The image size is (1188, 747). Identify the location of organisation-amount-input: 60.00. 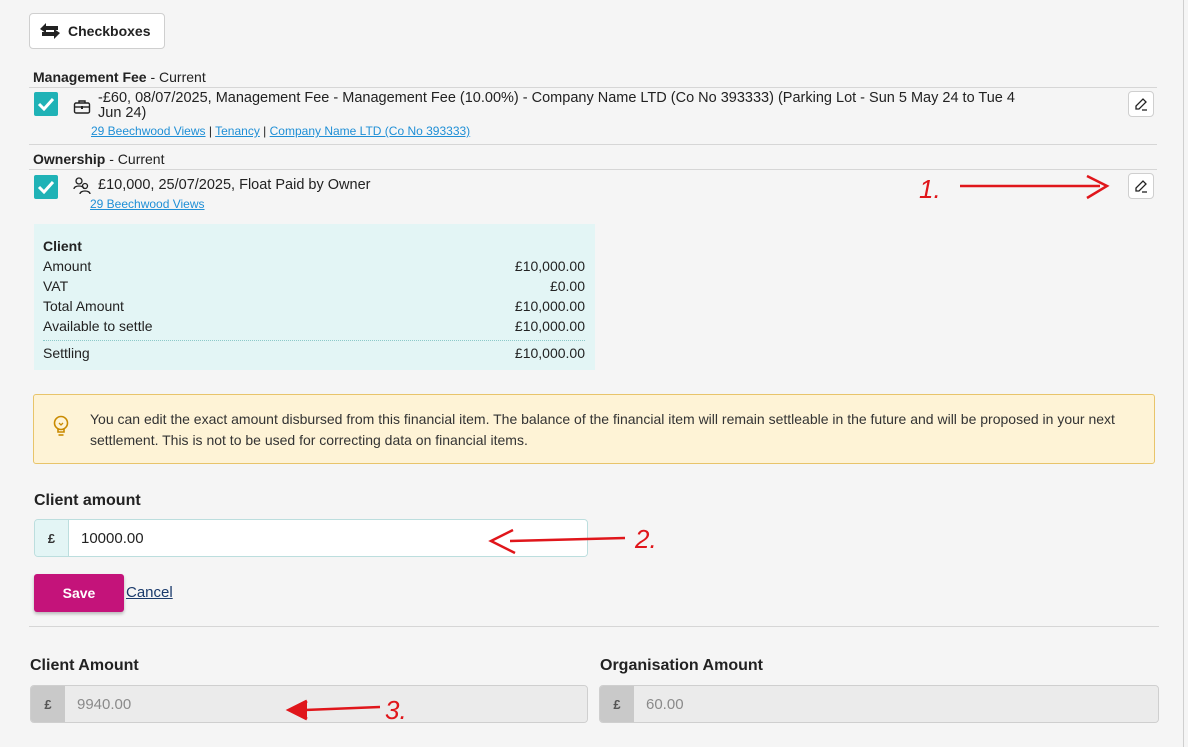
(896, 704).